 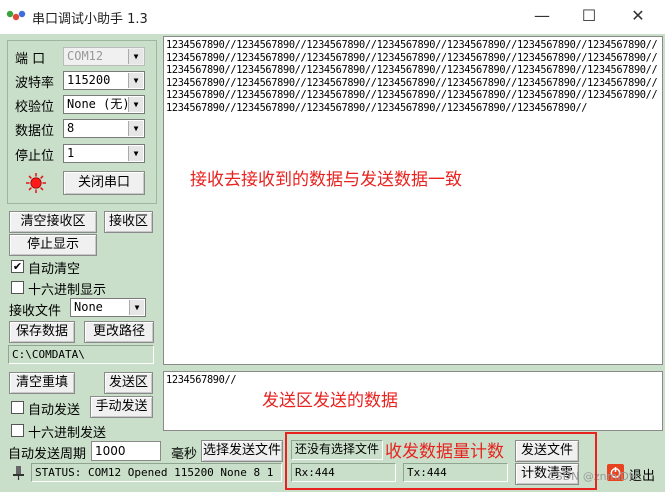 What do you see at coordinates (53, 222) in the screenshot?
I see `clear-receive-button: 清空接收区` at bounding box center [53, 222].